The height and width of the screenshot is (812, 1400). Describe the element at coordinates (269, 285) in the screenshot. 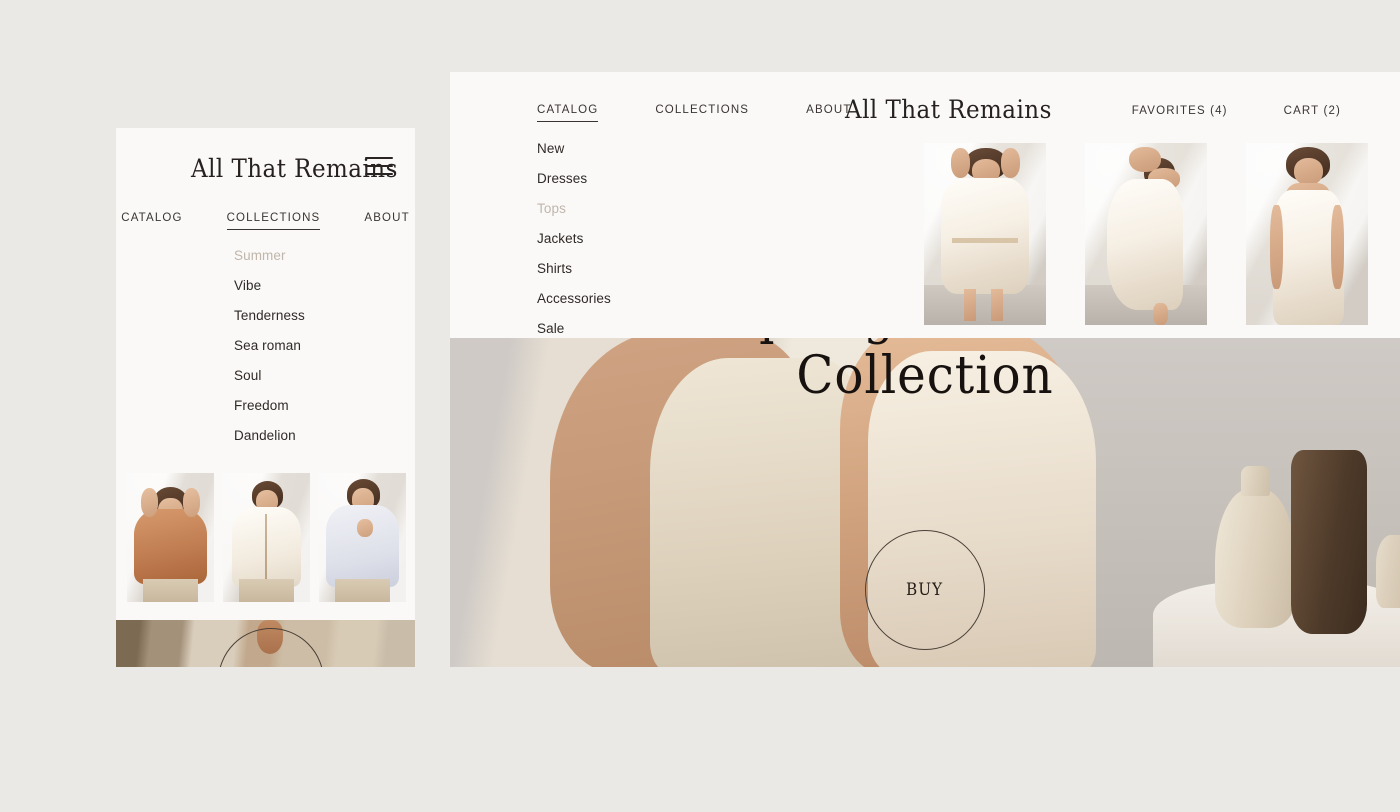

I see `mobile-dropdown-item-vibe: Vibe` at that location.